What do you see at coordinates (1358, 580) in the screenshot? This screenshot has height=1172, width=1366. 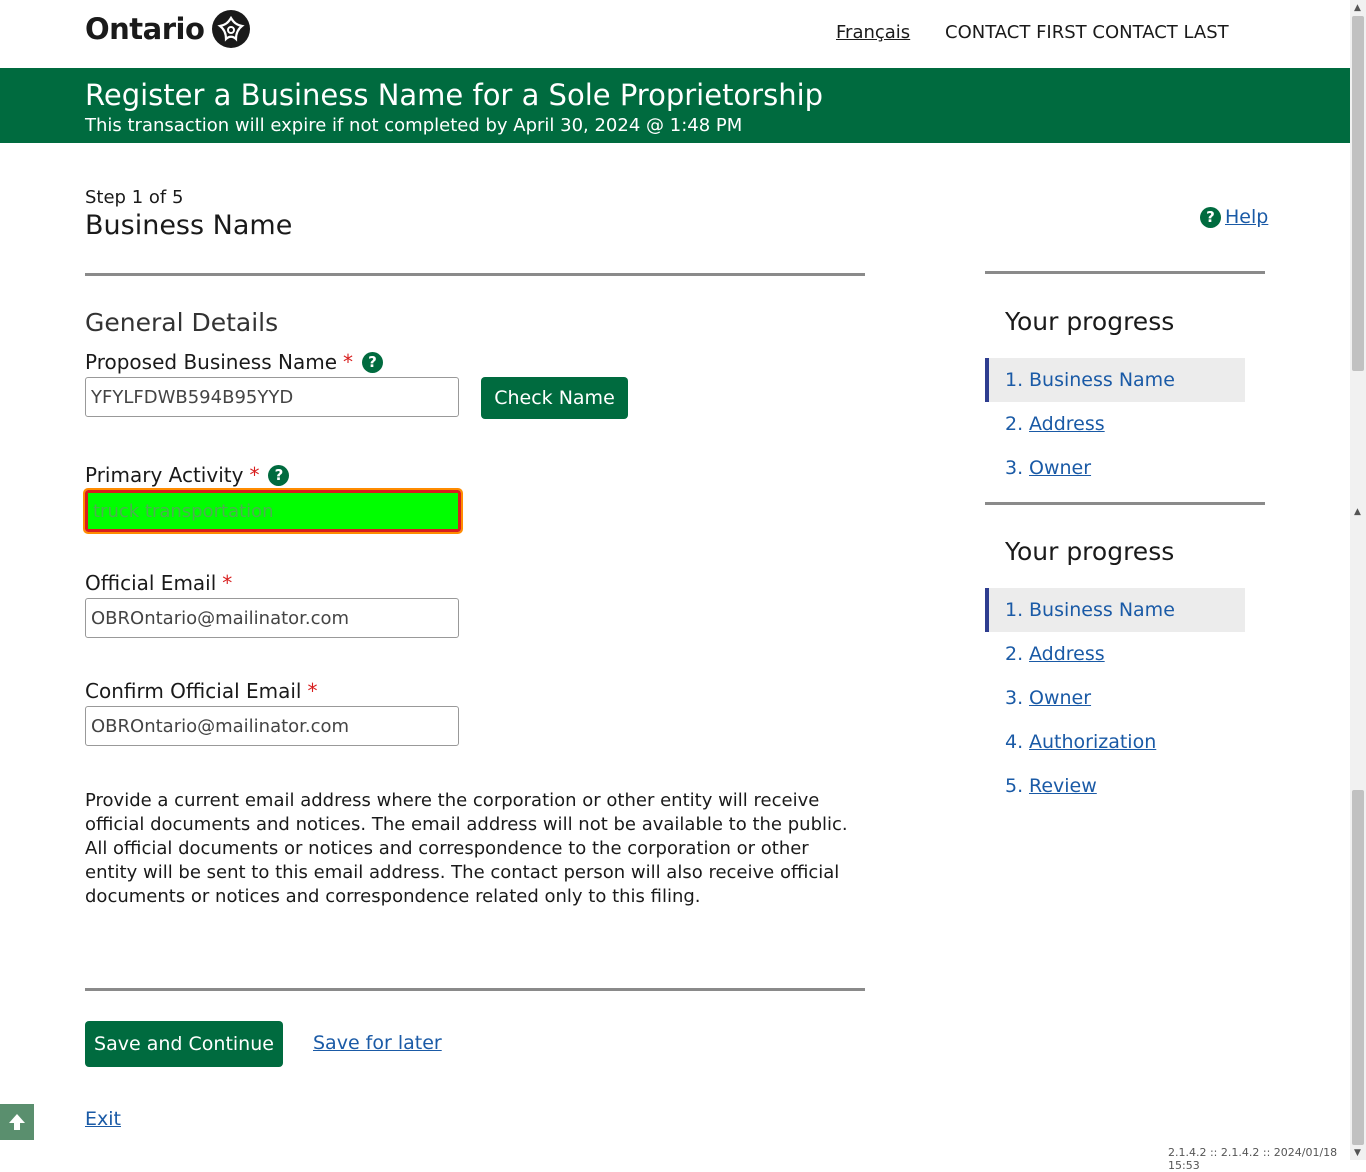 I see `page-scrollbar: ▲ ▲ ▼` at bounding box center [1358, 580].